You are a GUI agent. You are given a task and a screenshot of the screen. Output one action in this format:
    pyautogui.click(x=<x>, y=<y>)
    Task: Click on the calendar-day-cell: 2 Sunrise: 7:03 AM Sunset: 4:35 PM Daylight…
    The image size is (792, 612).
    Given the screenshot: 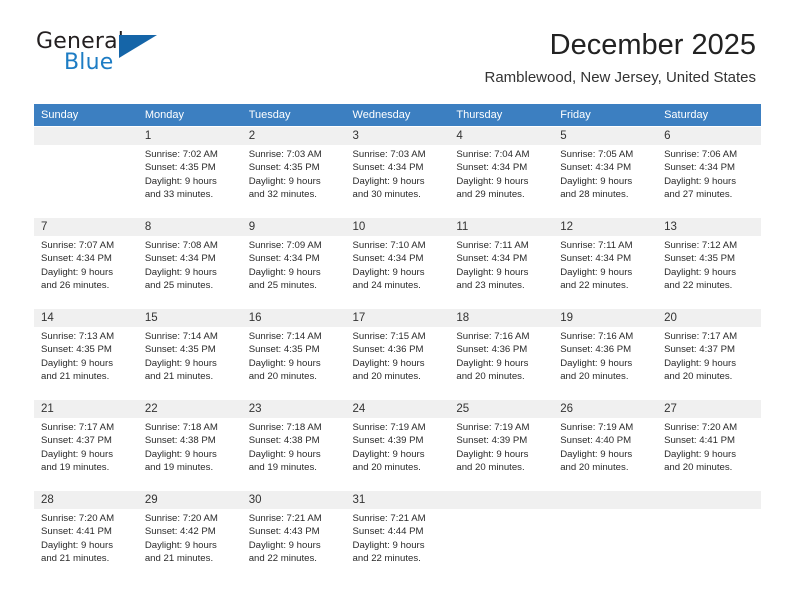 What is the action you would take?
    pyautogui.click(x=293, y=172)
    